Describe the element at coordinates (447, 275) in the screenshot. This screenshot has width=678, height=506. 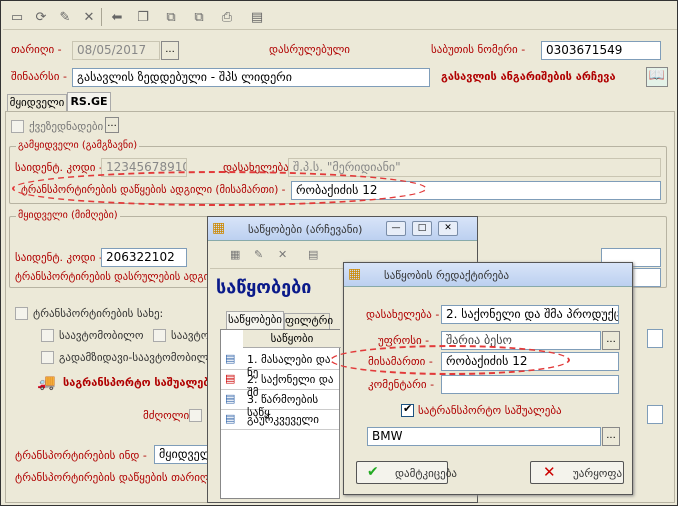
I see `edit-title: საწყობის რედაქტირება` at that location.